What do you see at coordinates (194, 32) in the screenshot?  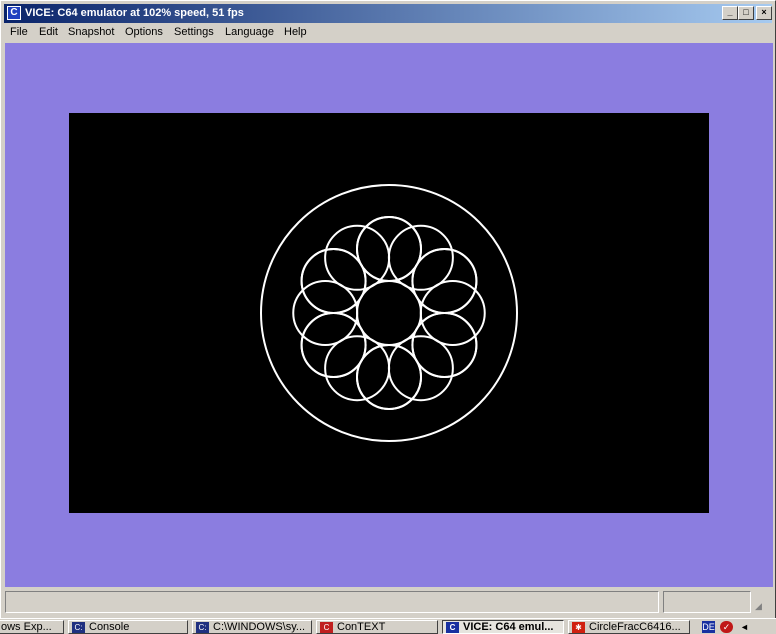 I see `menu-settings: Settings` at bounding box center [194, 32].